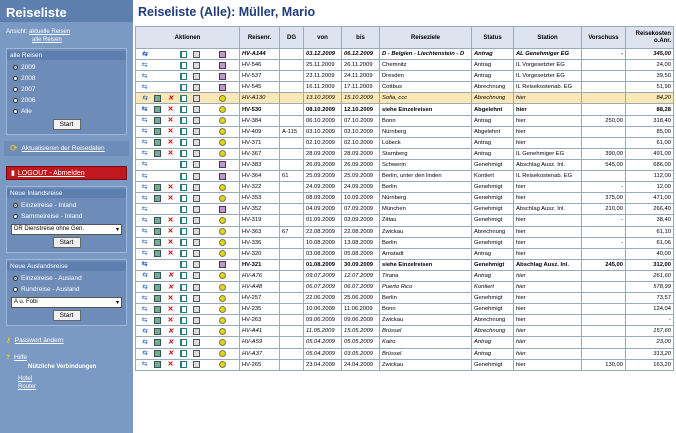 The width and height of the screenshot is (676, 433). What do you see at coordinates (259, 65) in the screenshot?
I see `cell-nr: HV-546` at bounding box center [259, 65].